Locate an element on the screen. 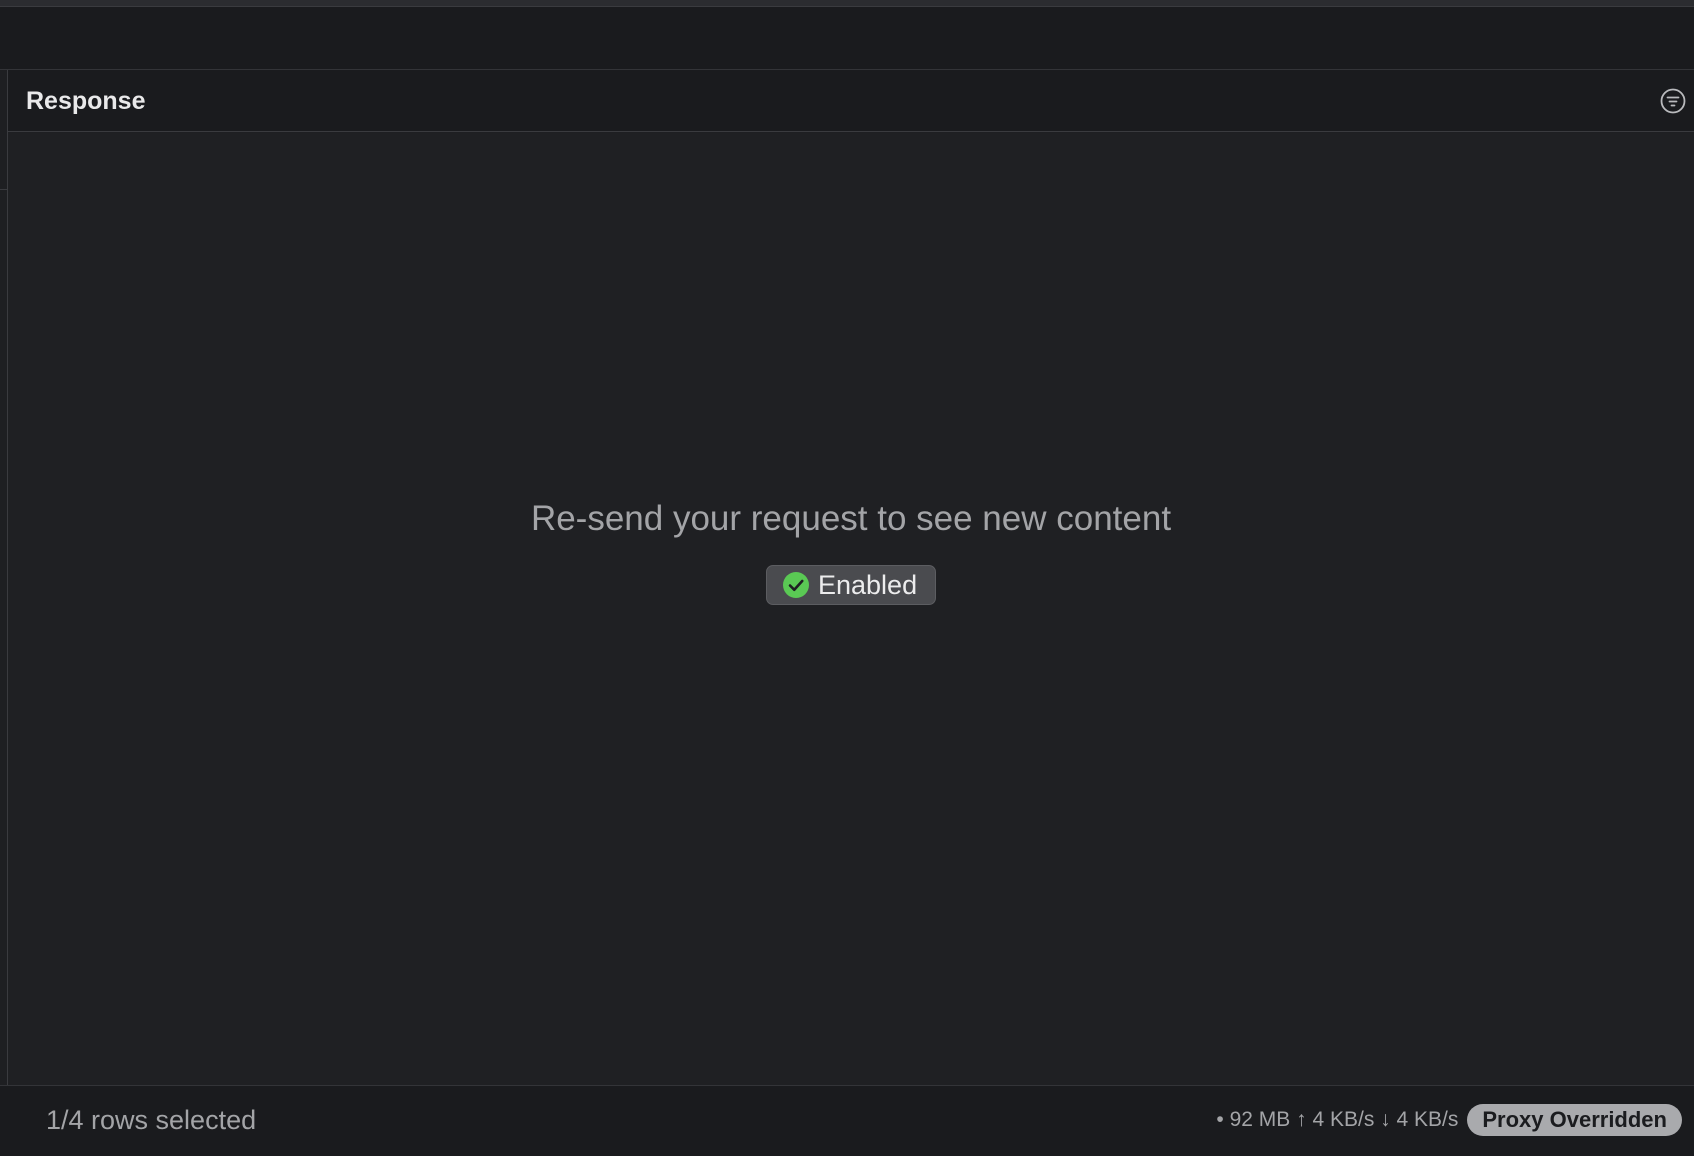 This screenshot has height=1156, width=1694. empty-state-message: Re-send your request to see new content is located at coordinates (851, 518).